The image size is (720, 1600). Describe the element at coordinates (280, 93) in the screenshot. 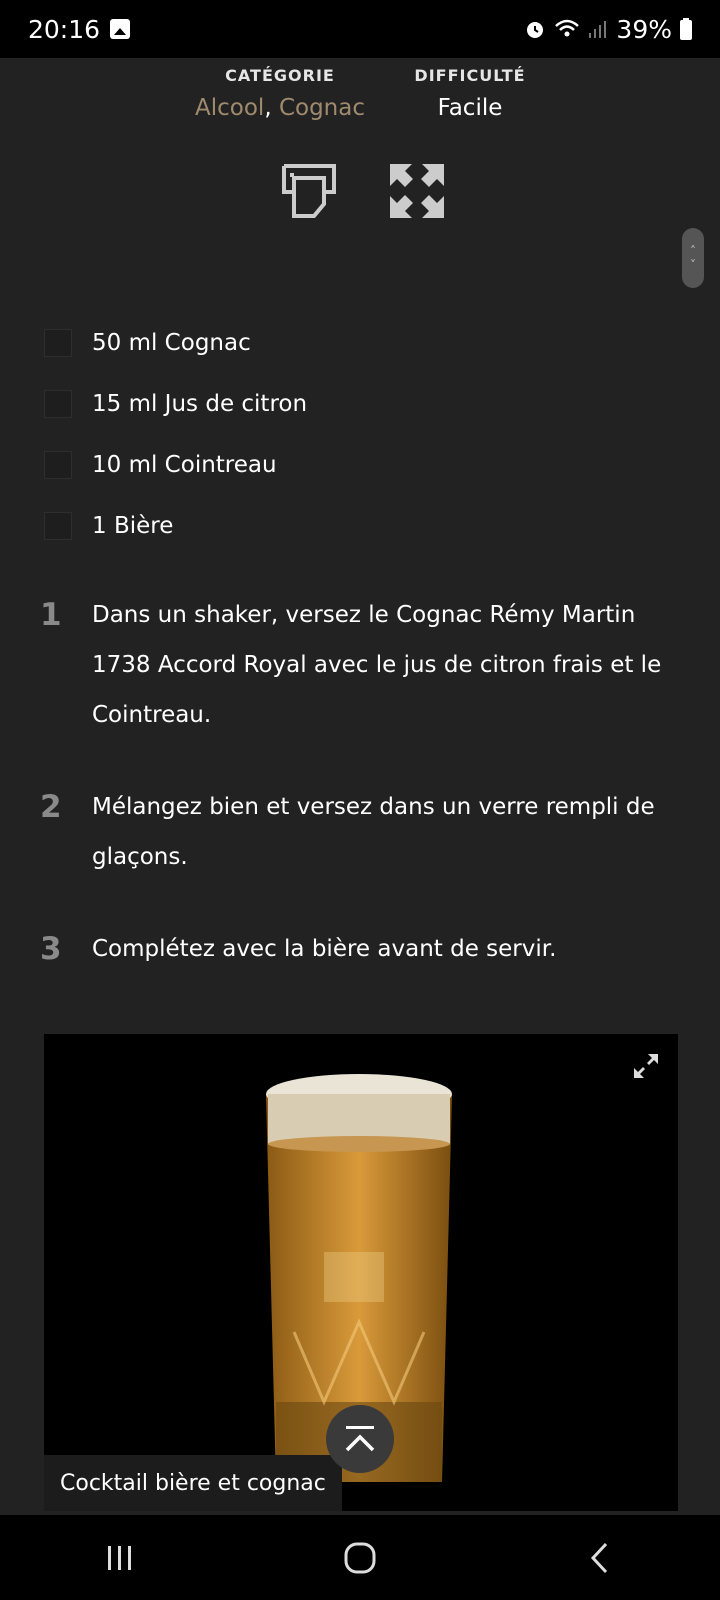

I see `category-block: CATÉGORIE Alcool, Cognac` at that location.